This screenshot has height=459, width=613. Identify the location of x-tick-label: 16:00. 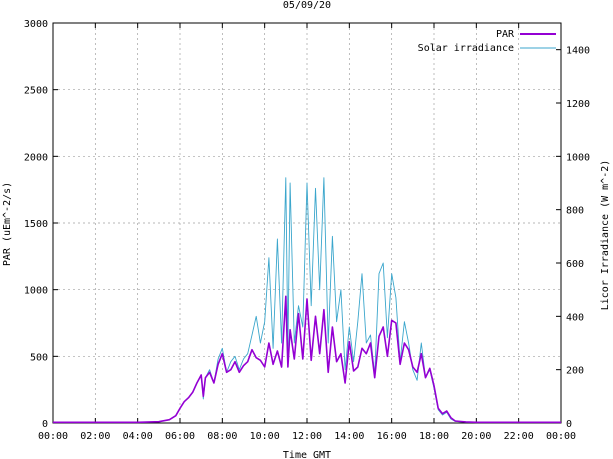
(392, 436).